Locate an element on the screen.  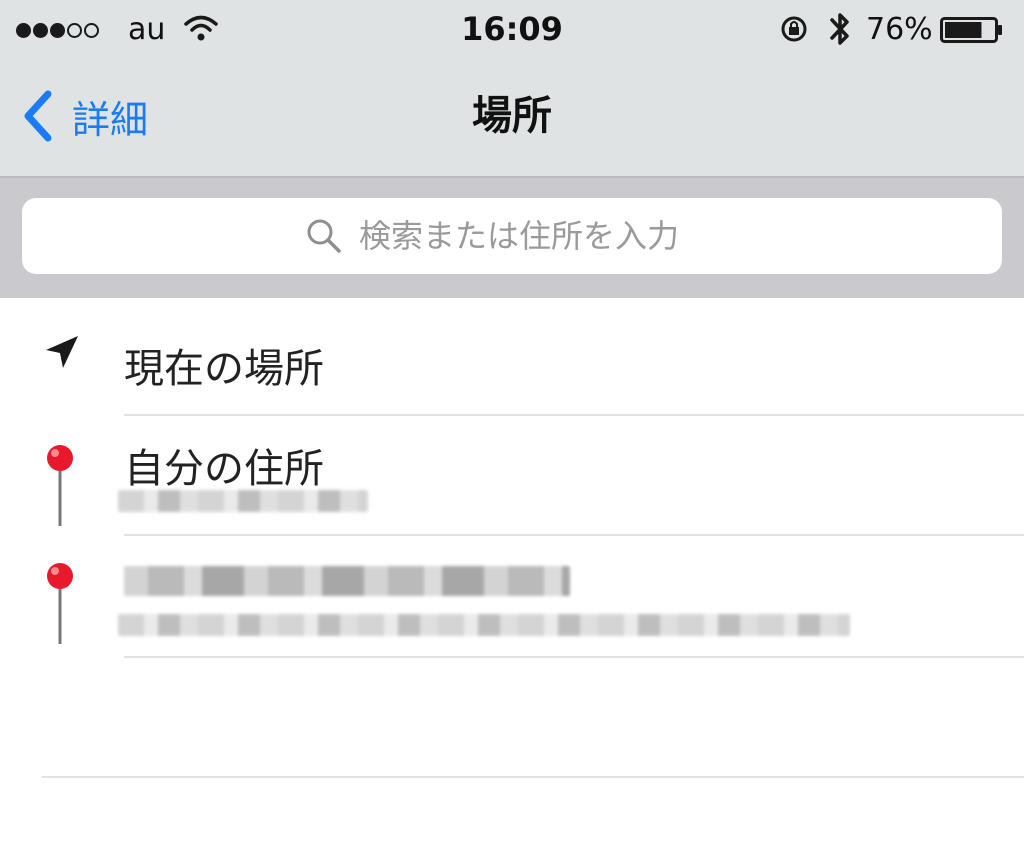
search-bar is located at coordinates (512, 238).